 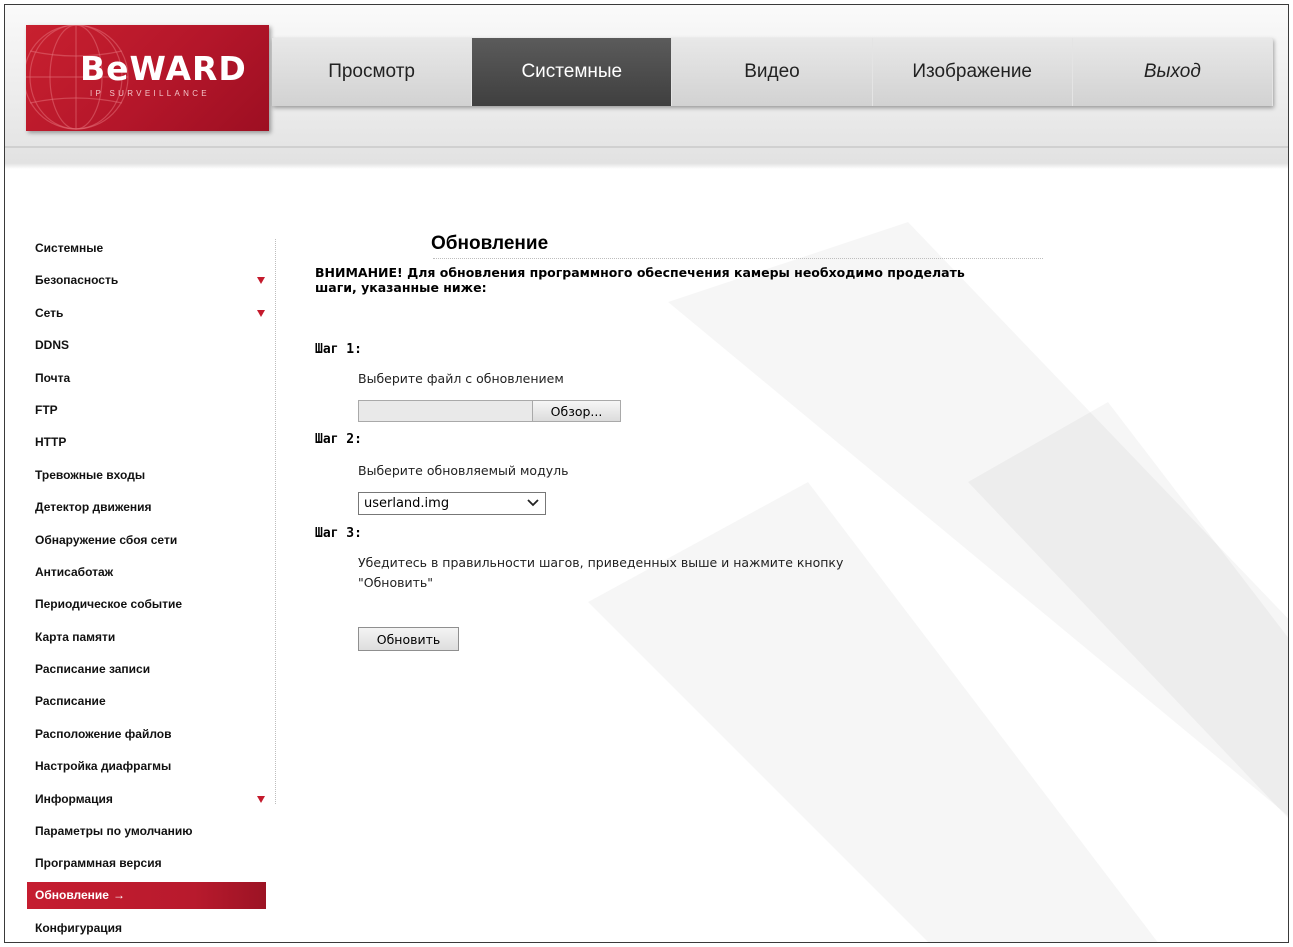 What do you see at coordinates (79, 927) in the screenshot?
I see `sidebar-item-label: Конфигурация` at bounding box center [79, 927].